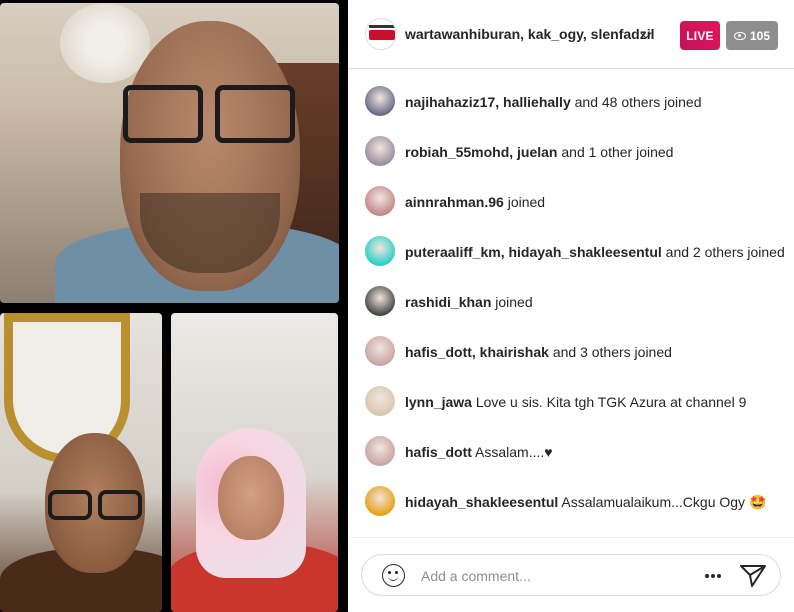 This screenshot has height=612, width=794. I want to click on feed-row-text: ainnrahman.96 joined, so click(475, 202).